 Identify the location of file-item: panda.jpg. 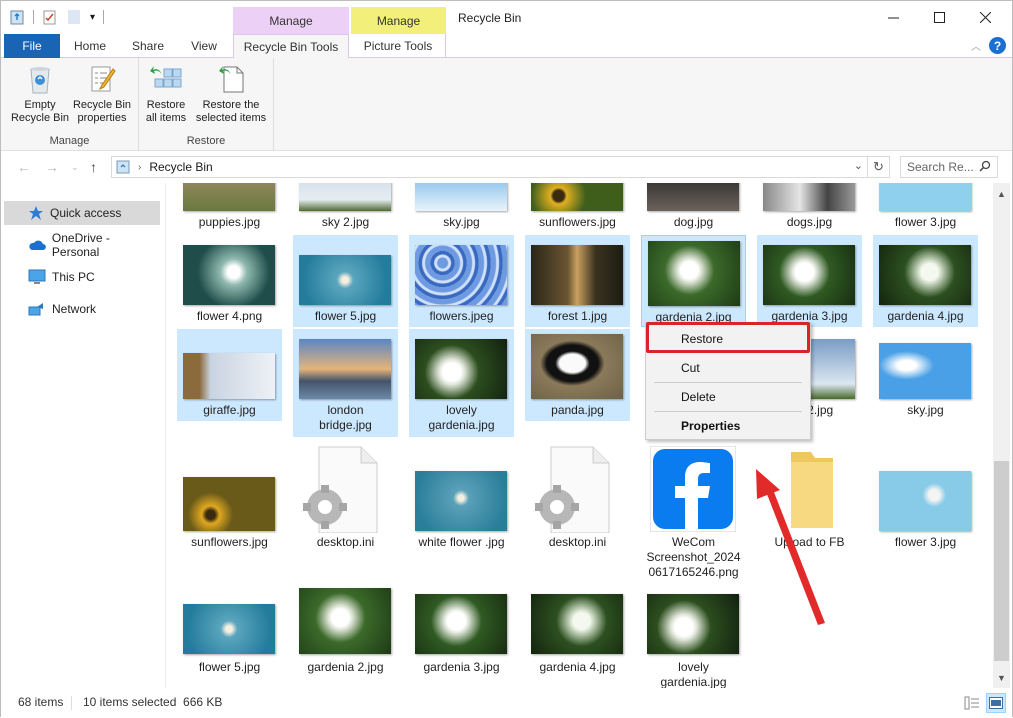
(577, 375).